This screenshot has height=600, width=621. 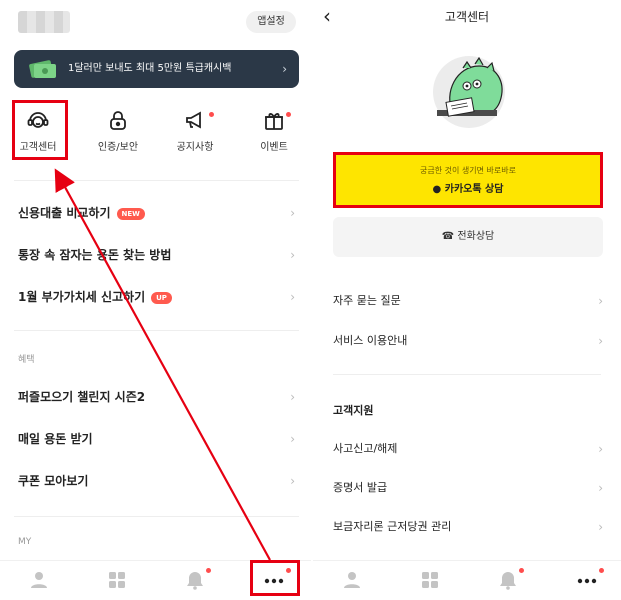 What do you see at coordinates (601, 570) in the screenshot?
I see `more-dot` at bounding box center [601, 570].